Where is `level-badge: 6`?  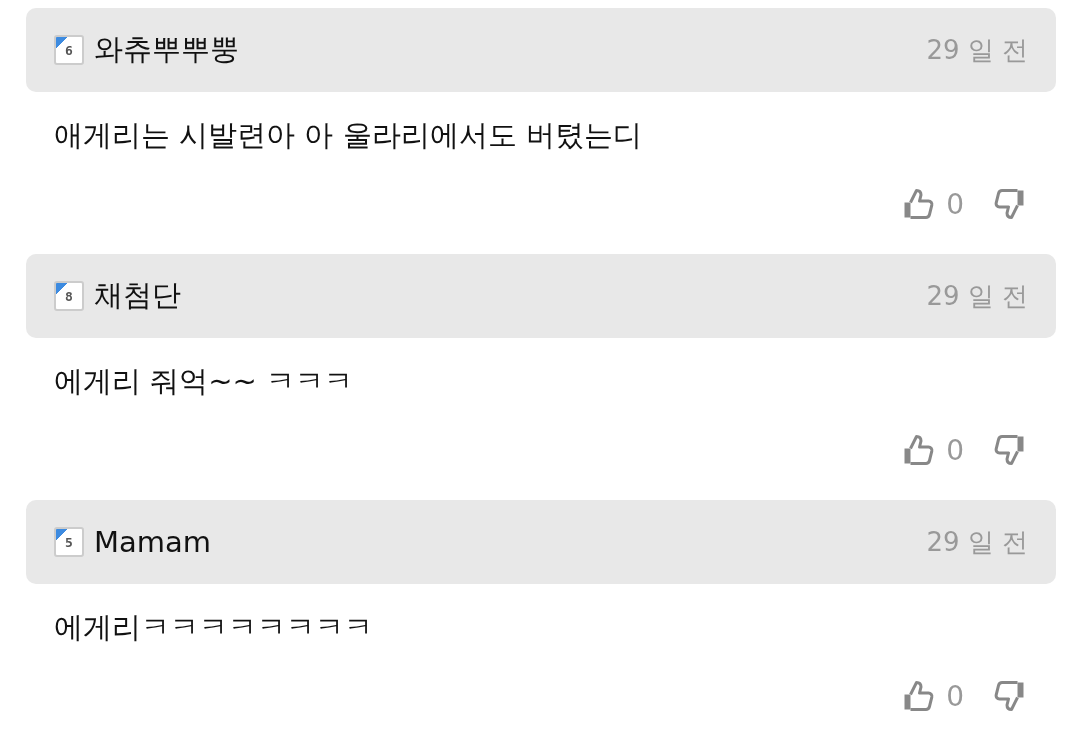
level-badge: 6 is located at coordinates (69, 50).